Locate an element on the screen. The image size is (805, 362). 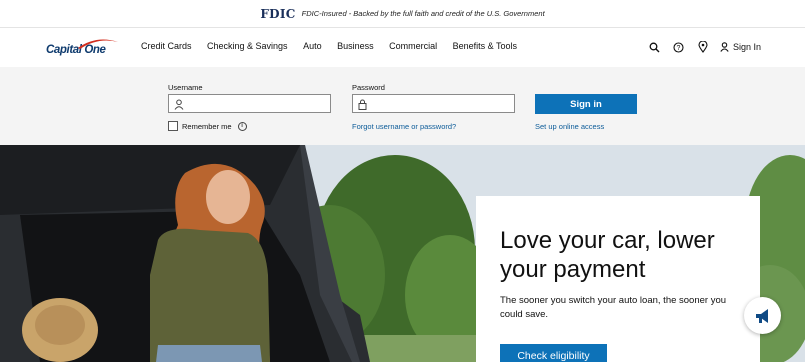
utility-nav: ? Sign In is located at coordinates (699, 47).